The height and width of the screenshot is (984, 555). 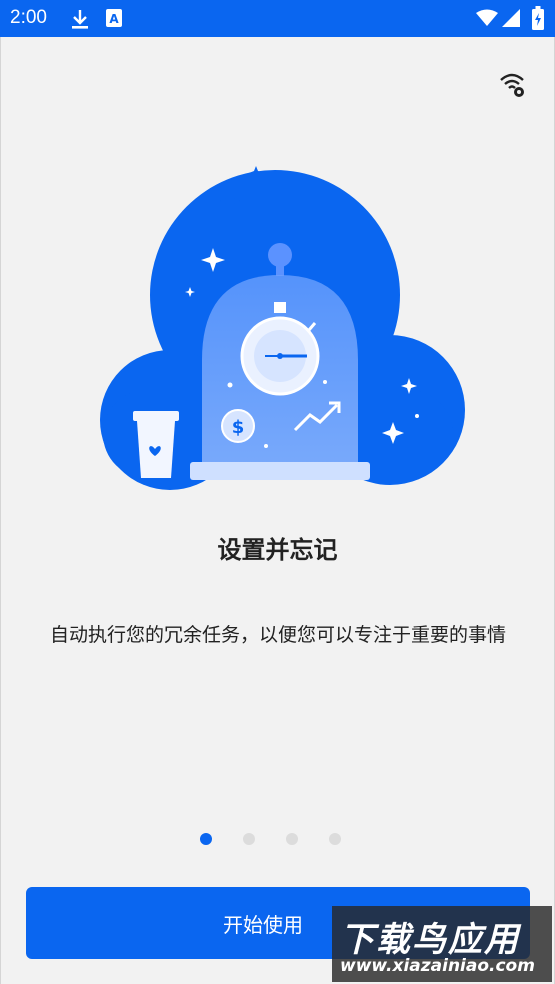 What do you see at coordinates (277, 635) in the screenshot?
I see `onboarding-description: 自动执行您的冗余任务，以便您可以专注于重要的事情` at bounding box center [277, 635].